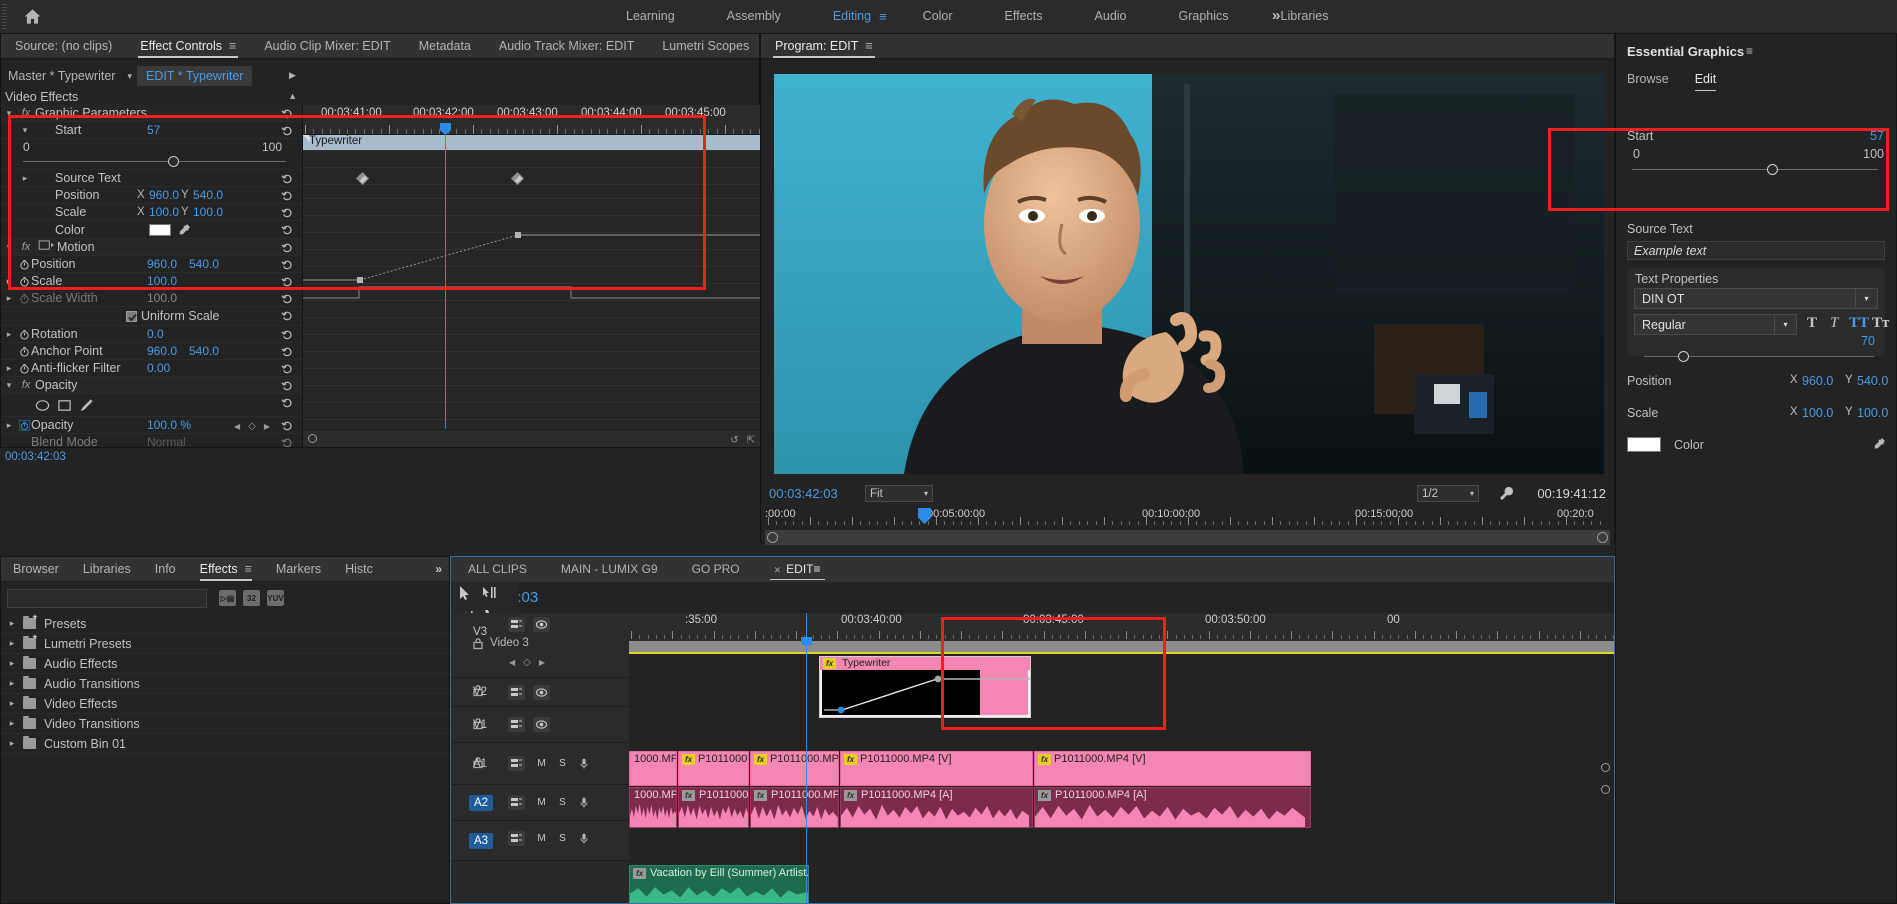 This screenshot has height=904, width=1897. I want to click on param-color: Color, so click(151, 230).